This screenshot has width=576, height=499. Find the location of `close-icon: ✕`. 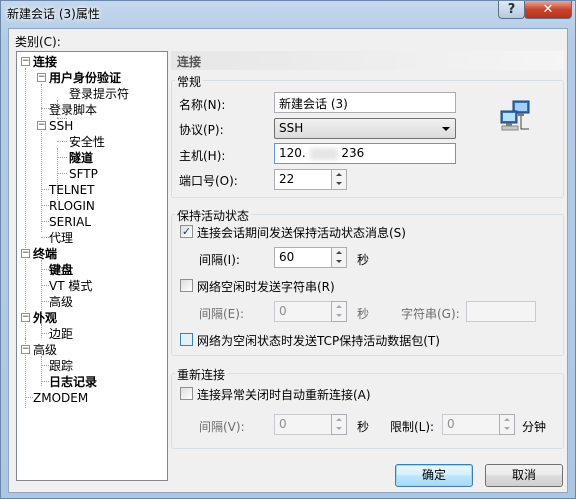

close-icon: ✕ is located at coordinates (548, 9).